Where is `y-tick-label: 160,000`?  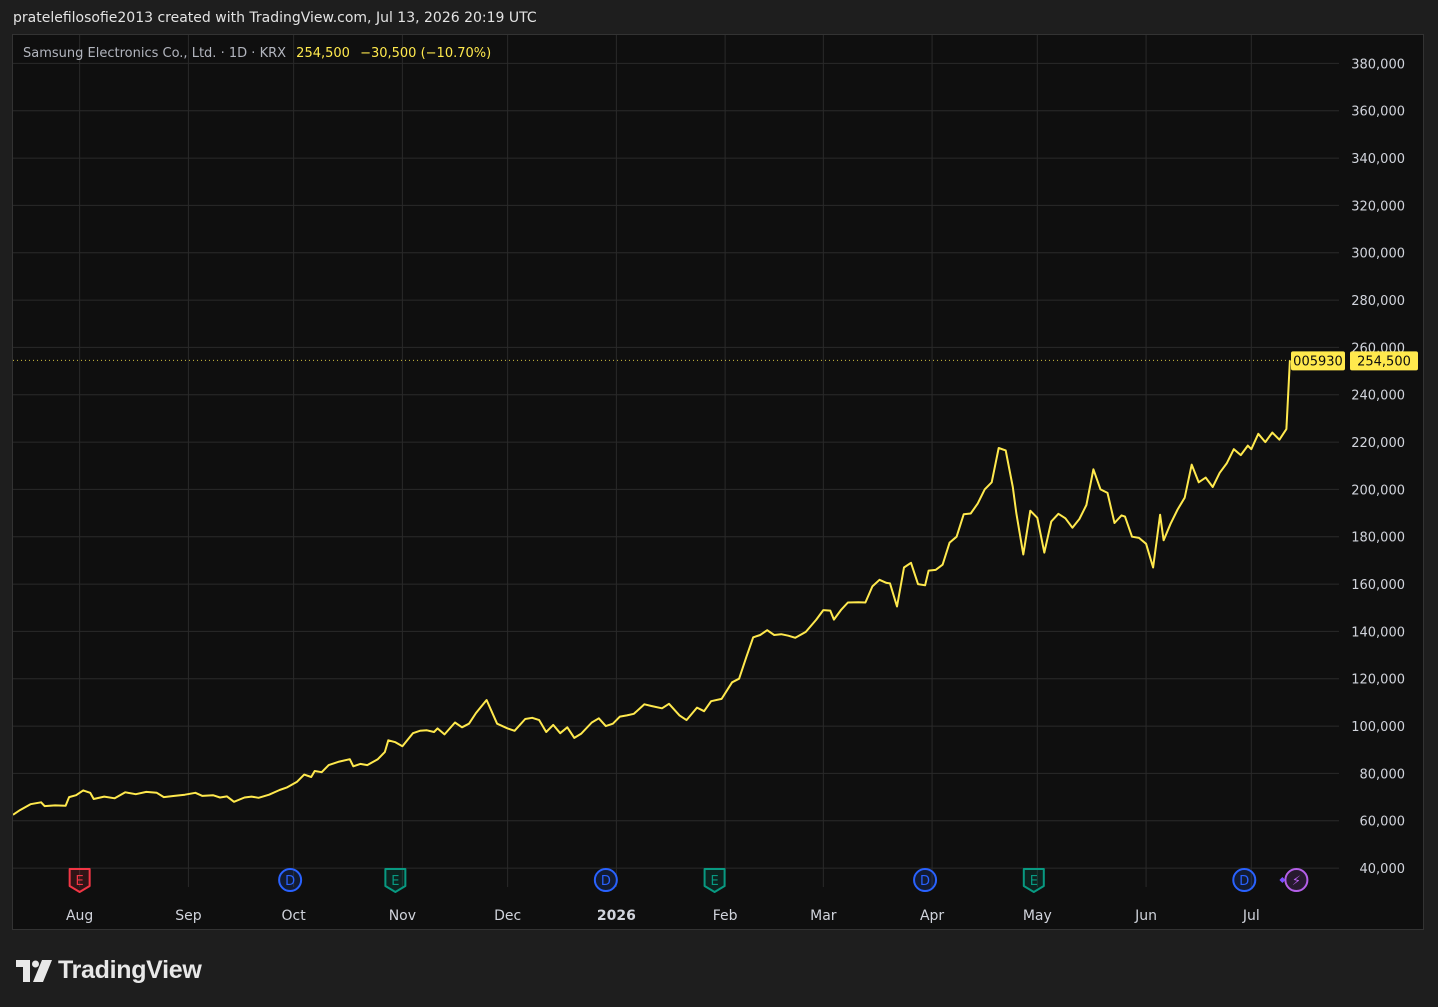 y-tick-label: 160,000 is located at coordinates (1378, 585).